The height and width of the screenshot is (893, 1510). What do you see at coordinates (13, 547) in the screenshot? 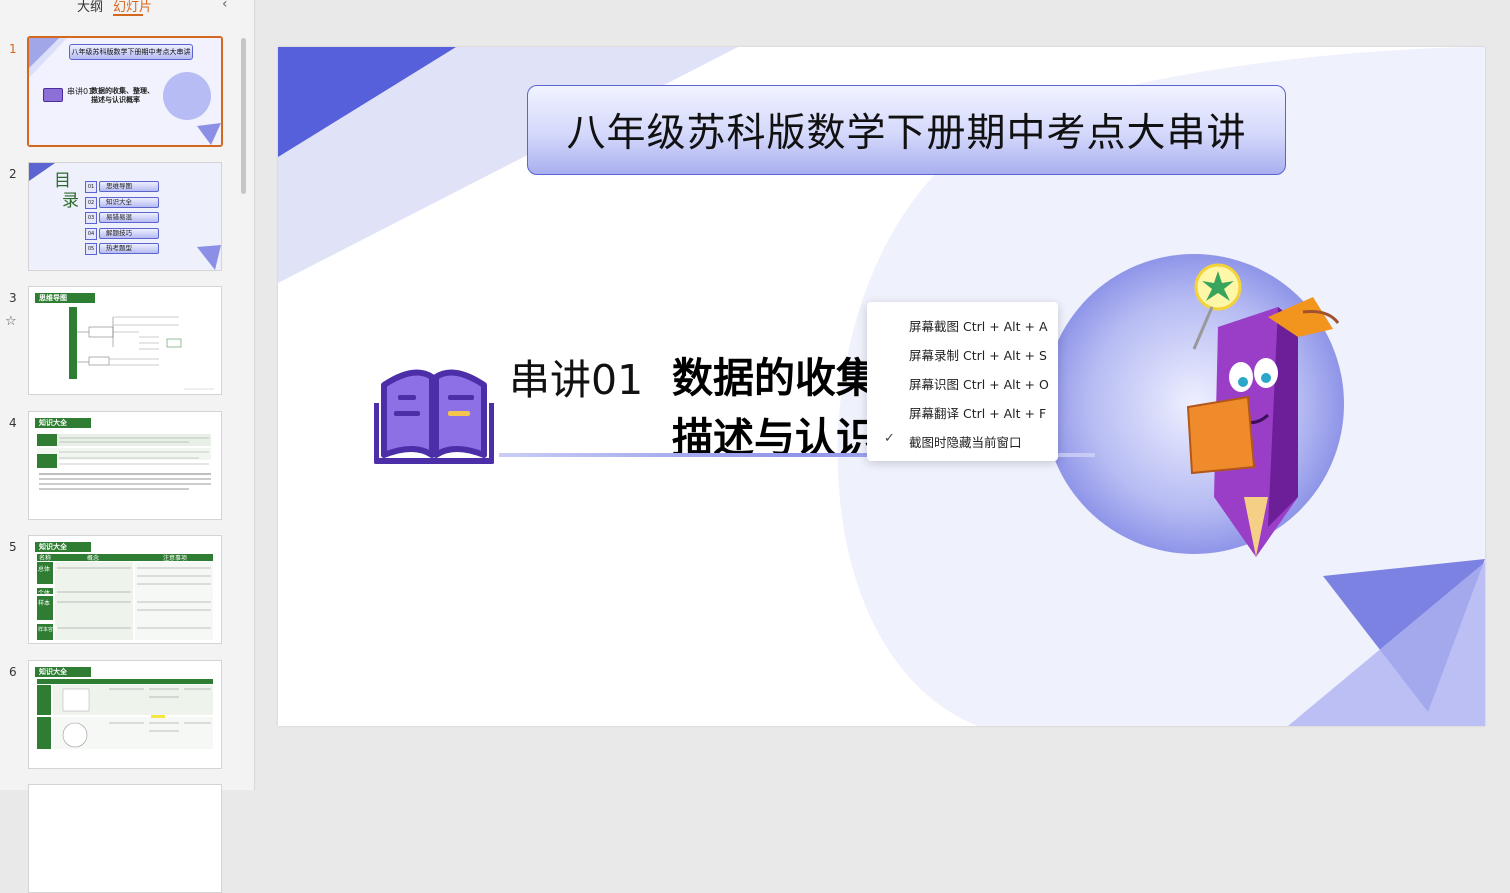
I see `slide-number: 5` at bounding box center [13, 547].